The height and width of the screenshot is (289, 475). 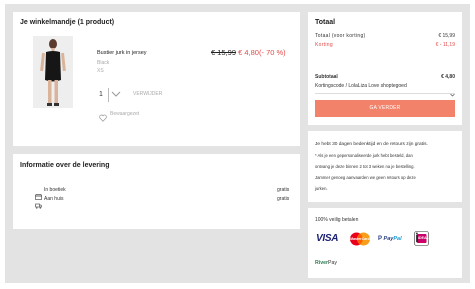 I want to click on riverty-wordmark-b: Pay, so click(x=332, y=263).